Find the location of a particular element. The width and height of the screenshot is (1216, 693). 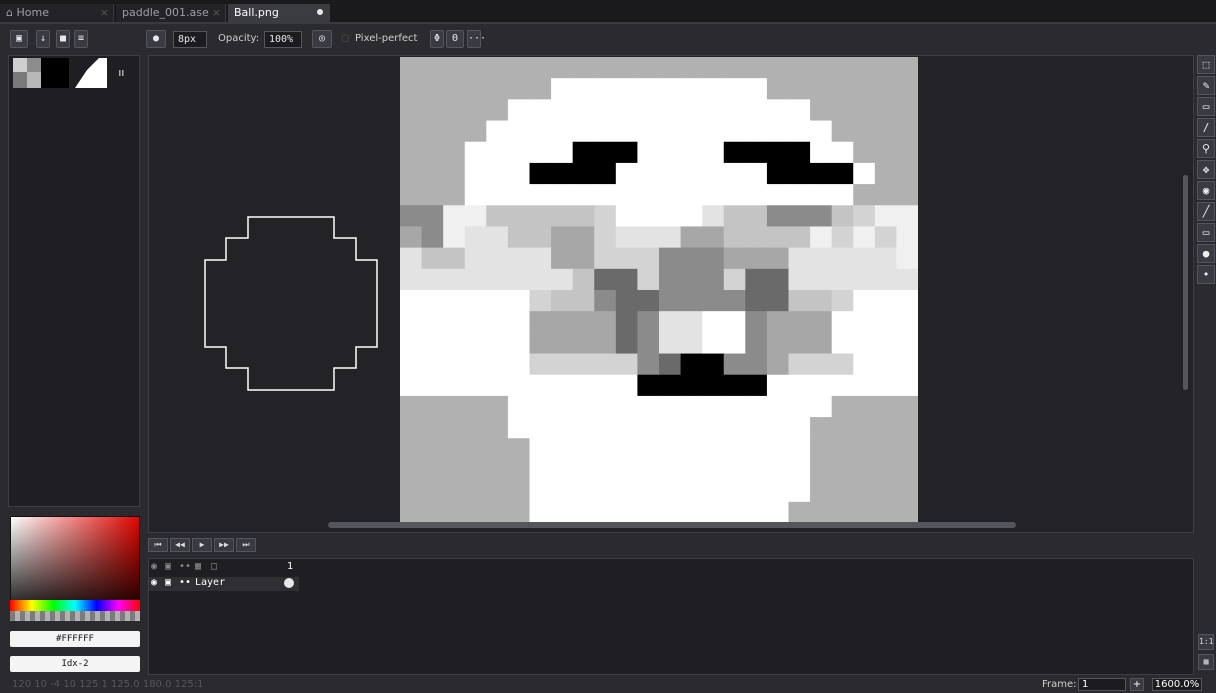

hue-slider is located at coordinates (75, 605).